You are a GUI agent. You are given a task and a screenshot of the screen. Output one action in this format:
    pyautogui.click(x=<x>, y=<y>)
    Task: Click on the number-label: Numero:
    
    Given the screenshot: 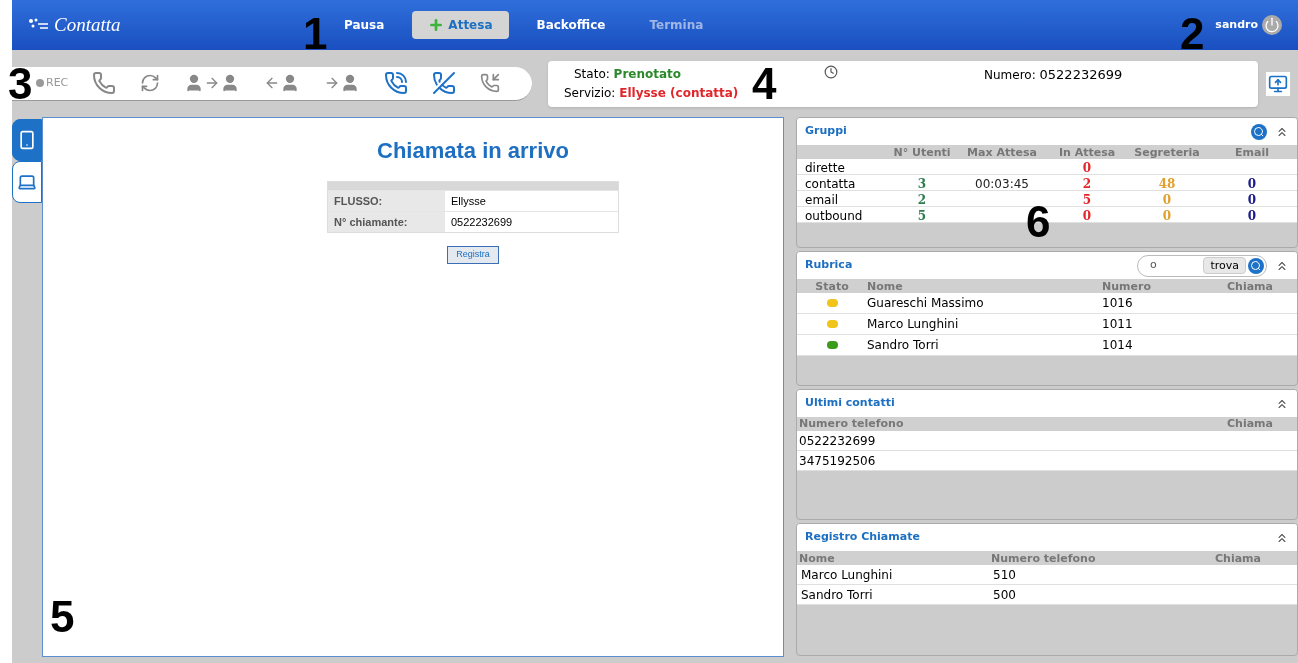 What is the action you would take?
    pyautogui.click(x=1010, y=74)
    